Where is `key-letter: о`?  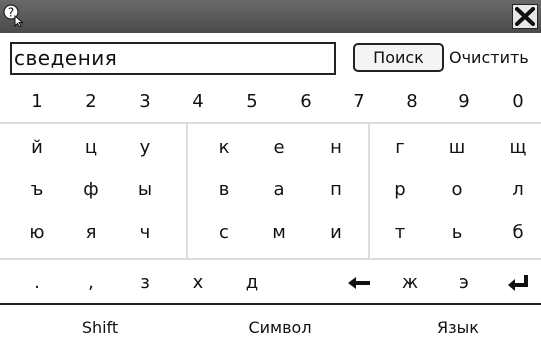 key-letter: о is located at coordinates (457, 190).